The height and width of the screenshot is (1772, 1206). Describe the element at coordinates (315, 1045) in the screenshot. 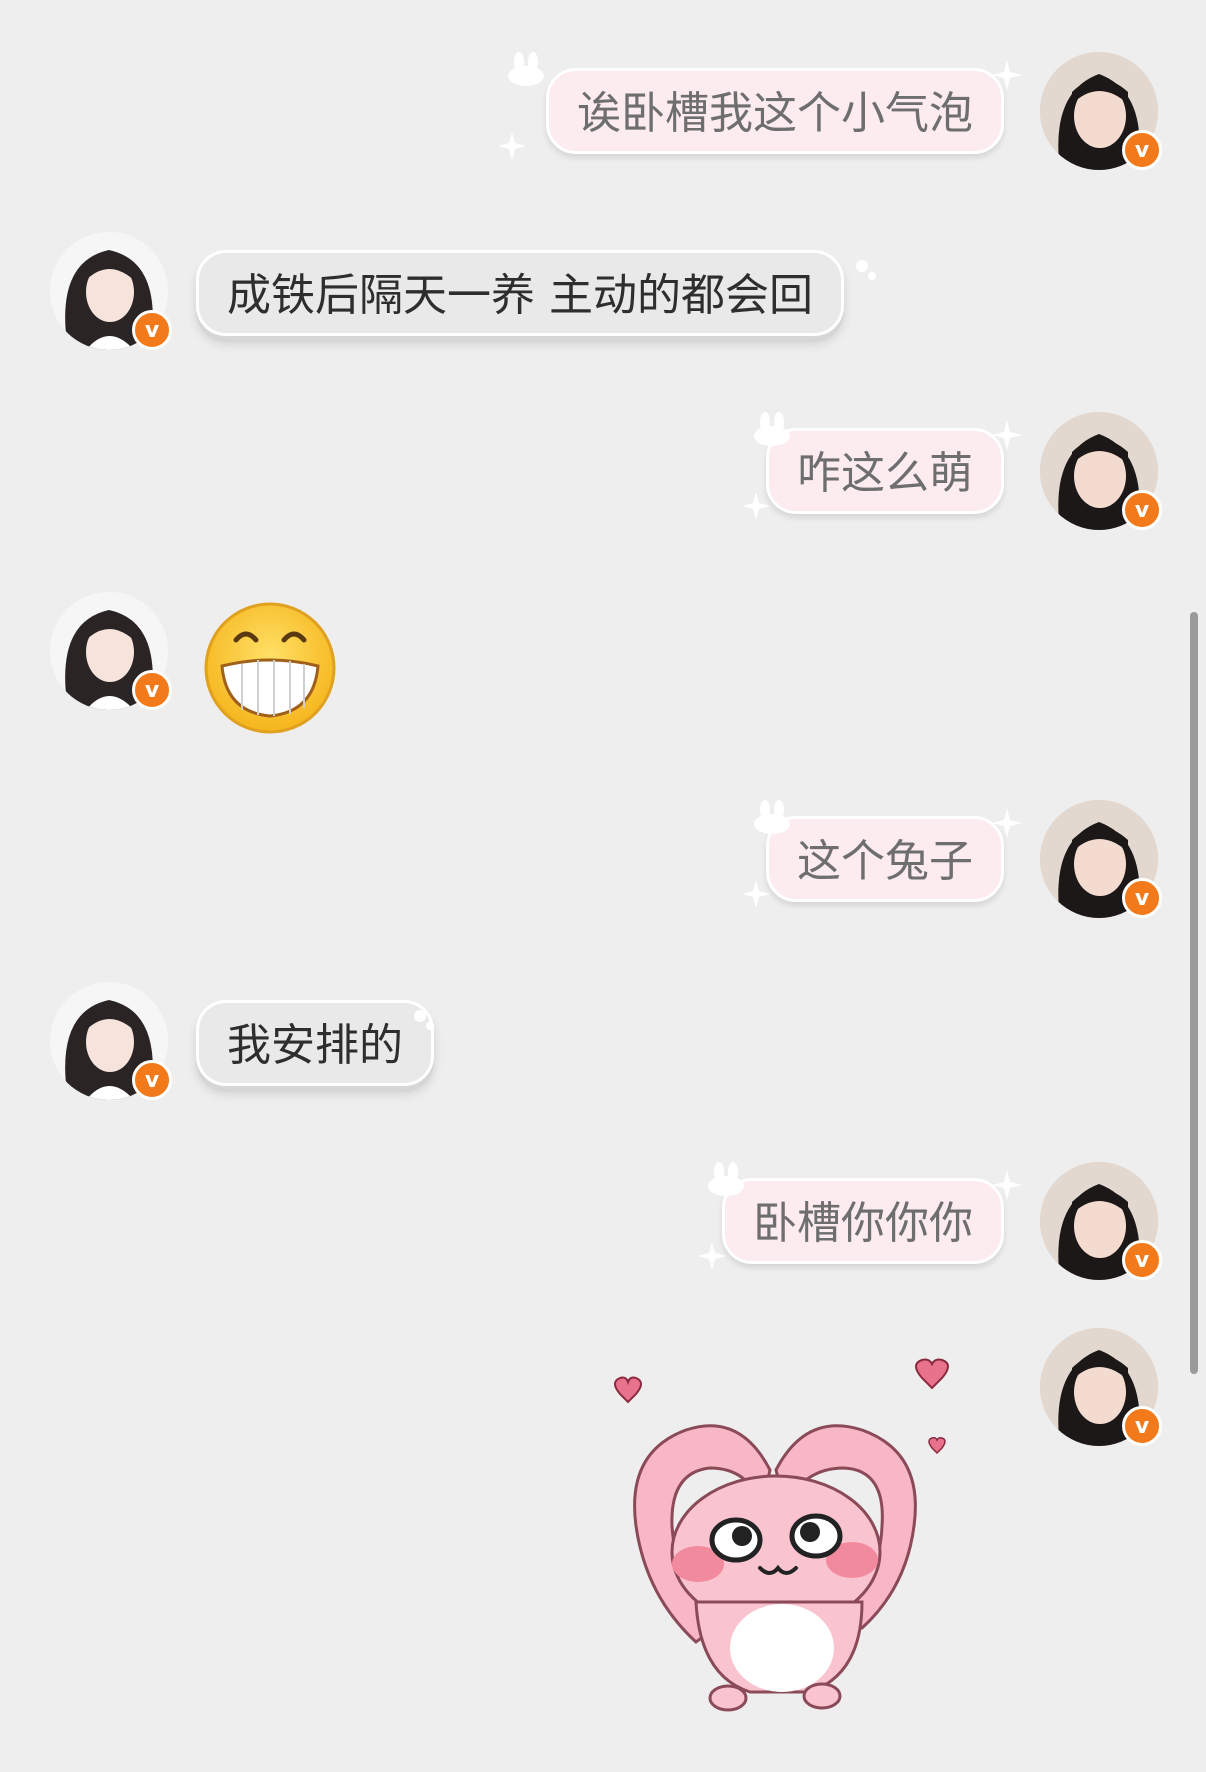

I see `message-text: 我安排的` at that location.